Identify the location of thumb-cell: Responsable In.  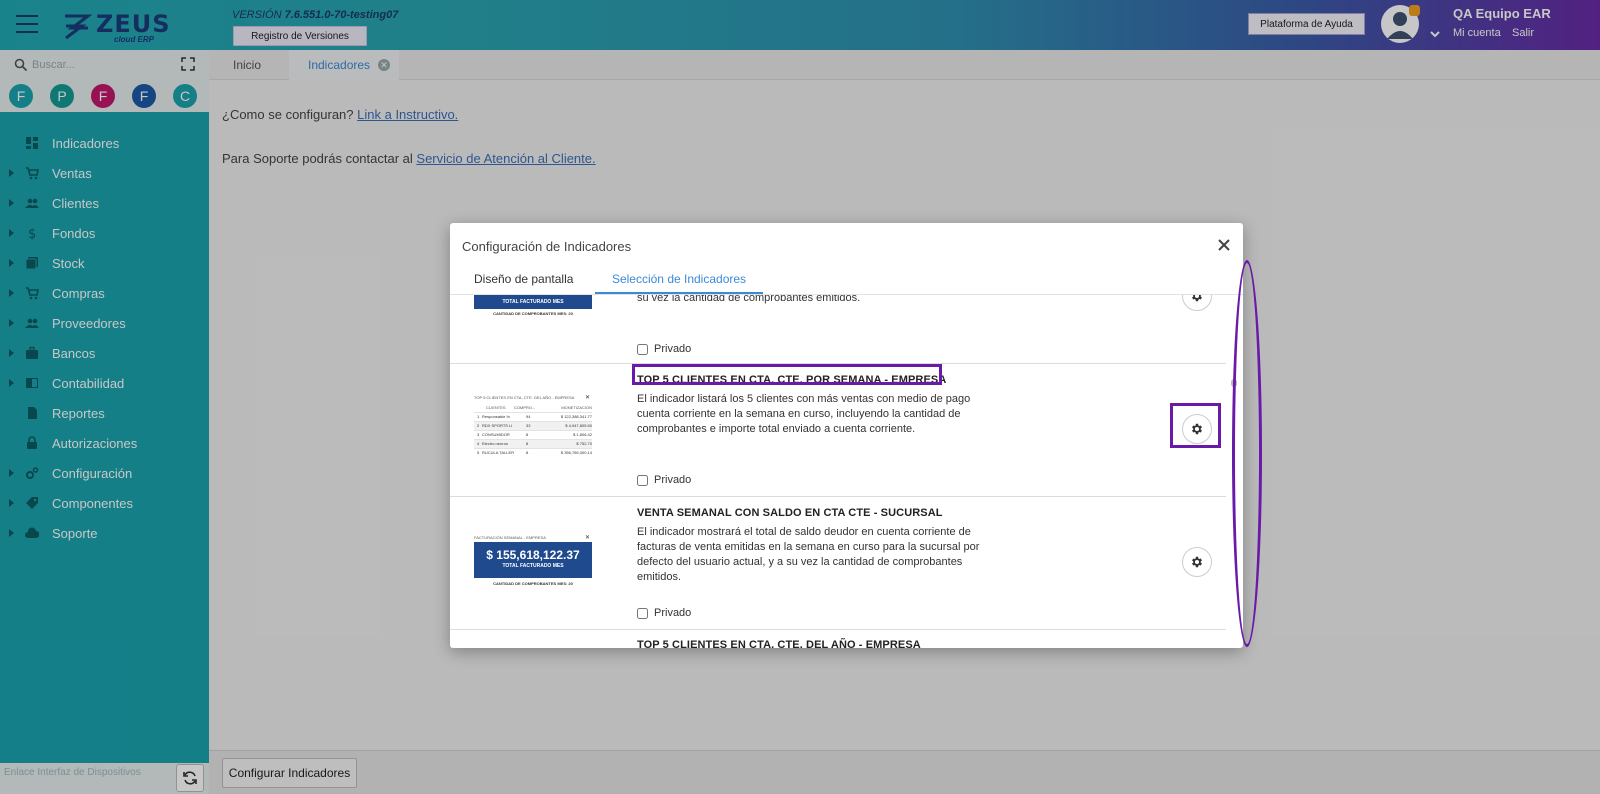
(496, 416).